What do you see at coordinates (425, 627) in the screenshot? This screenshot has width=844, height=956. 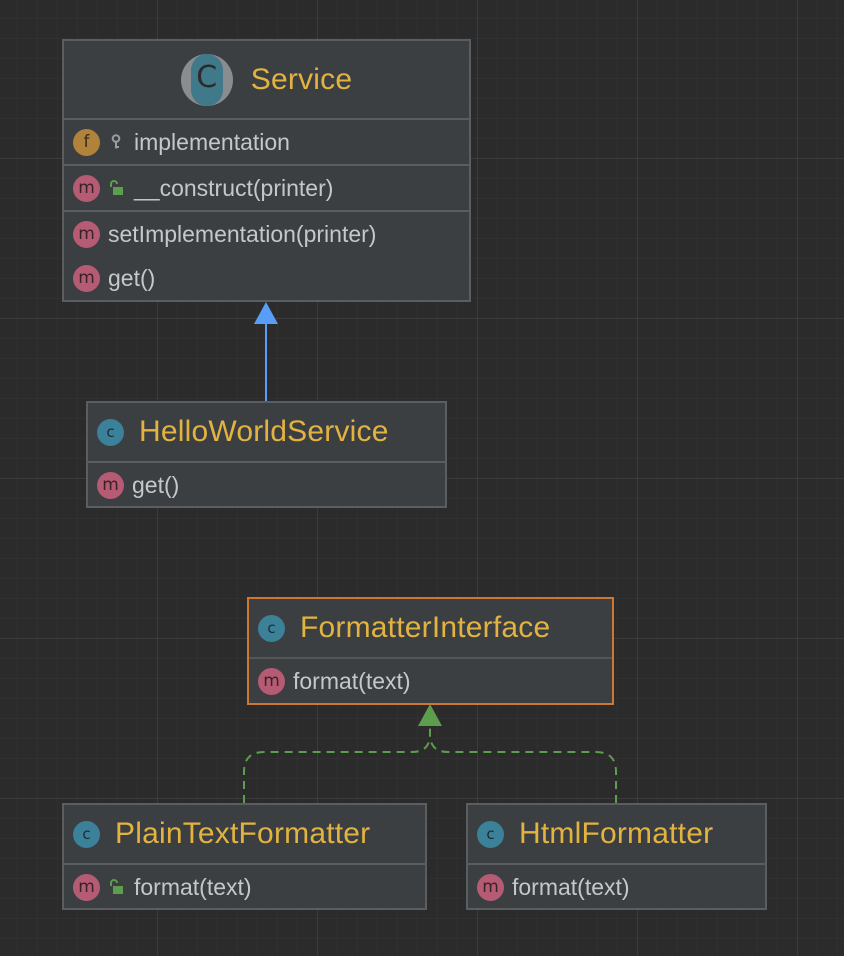 I see `class-name: FormatterInterface` at bounding box center [425, 627].